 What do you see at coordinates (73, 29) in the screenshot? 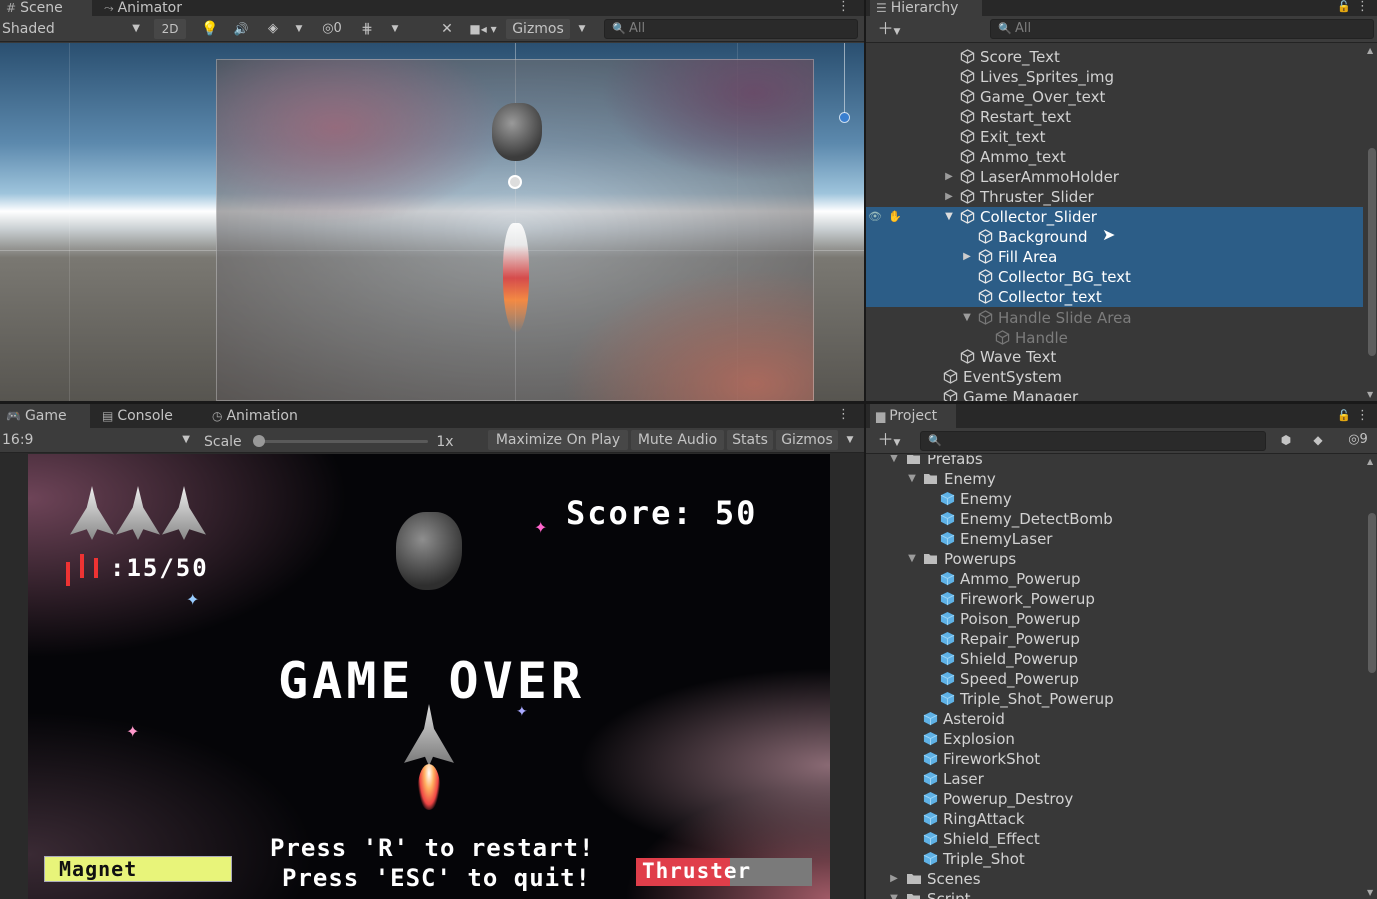
I see `shading-mode-dropdown: Shaded ▼` at bounding box center [73, 29].